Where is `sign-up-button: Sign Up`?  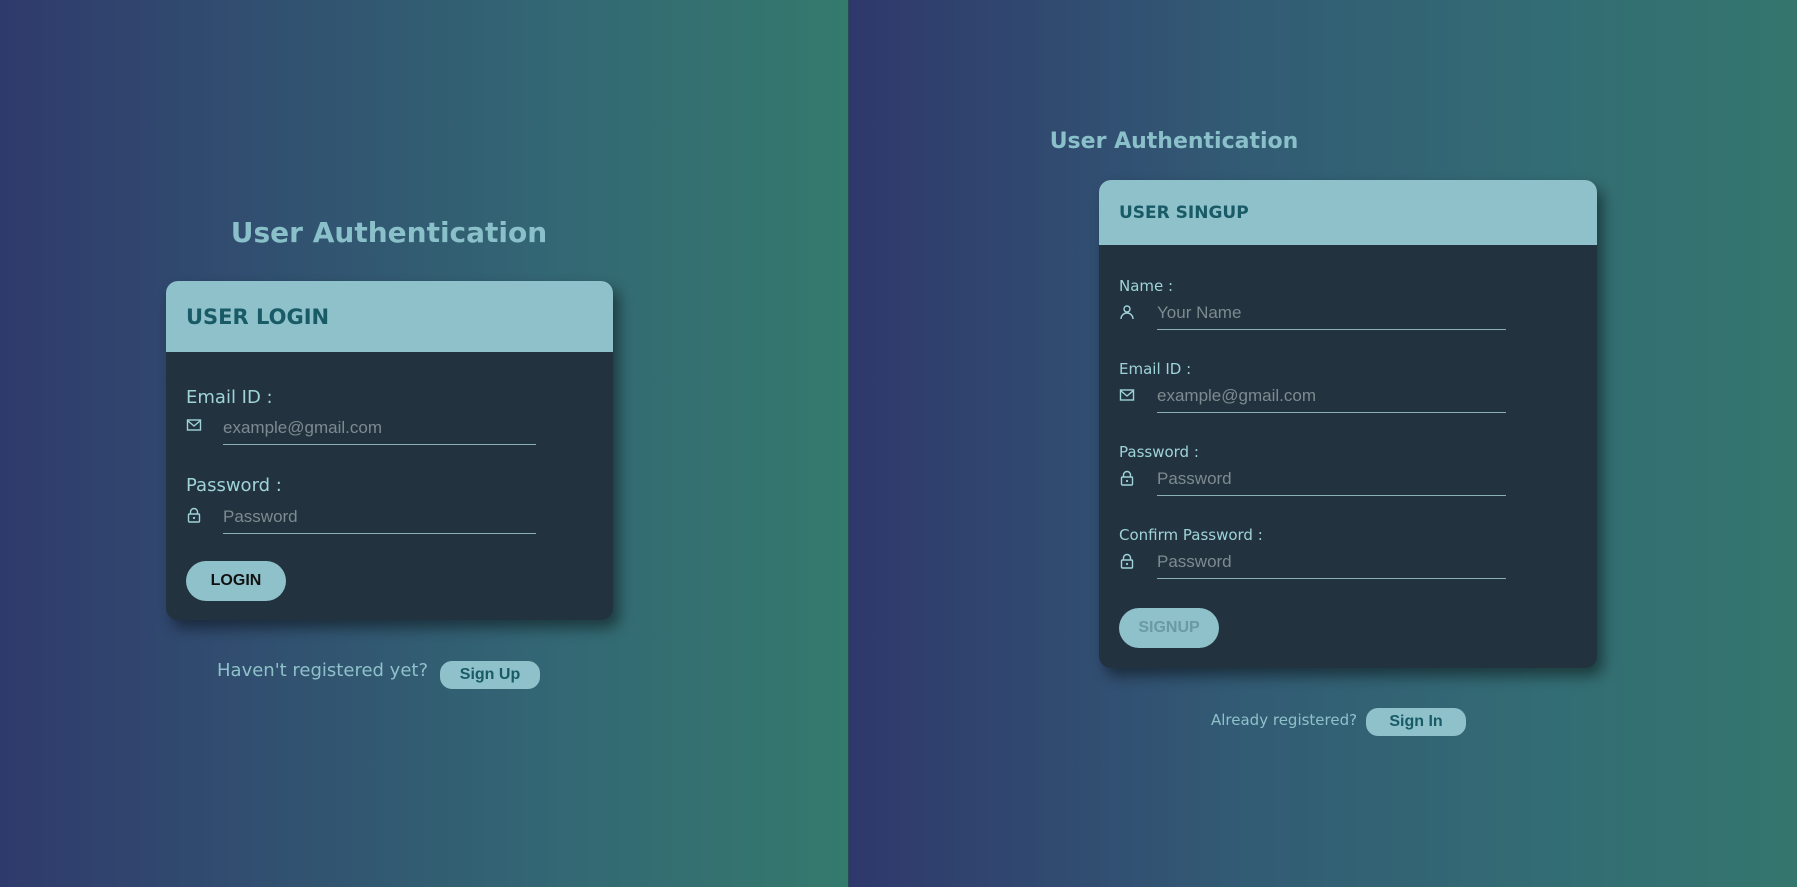 sign-up-button: Sign Up is located at coordinates (490, 675).